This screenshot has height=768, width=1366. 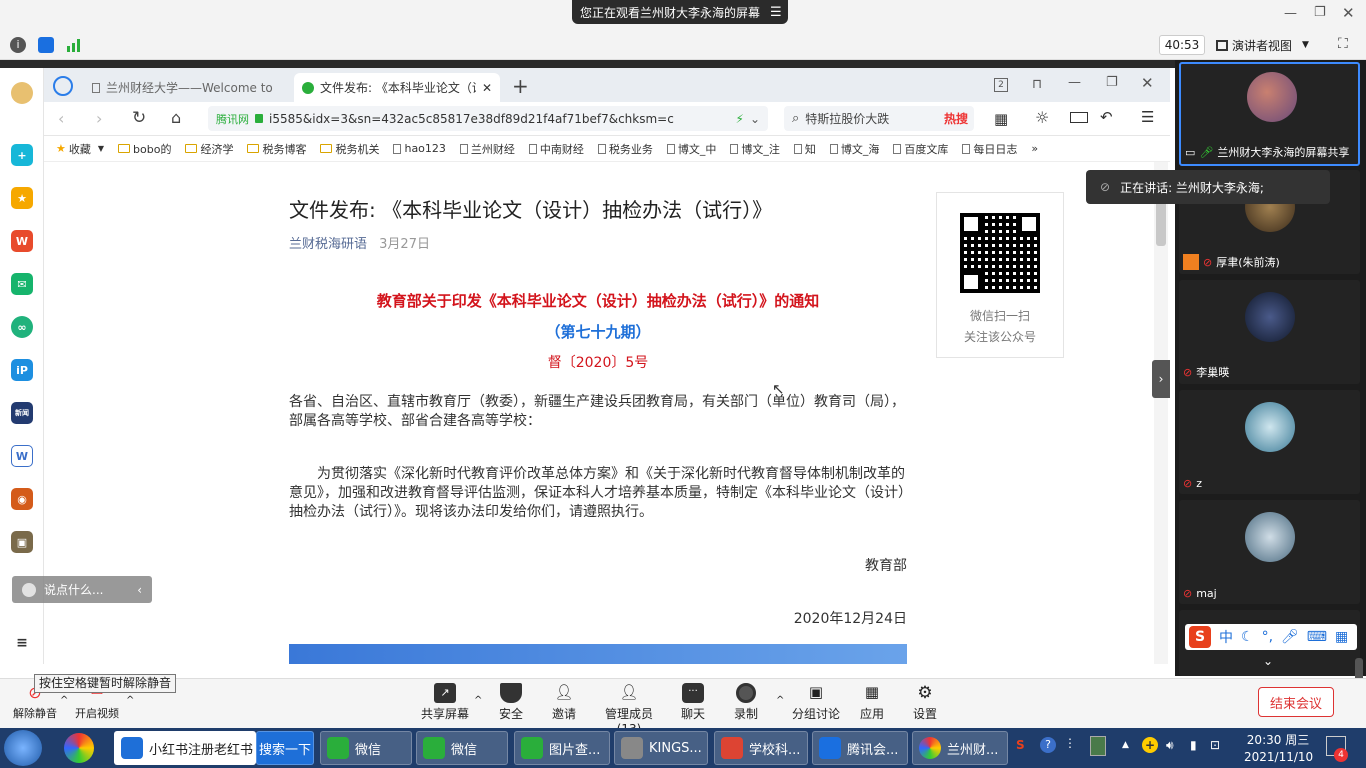 What do you see at coordinates (349, 149) in the screenshot?
I see `bookmark-folder: 税务机关` at bounding box center [349, 149].